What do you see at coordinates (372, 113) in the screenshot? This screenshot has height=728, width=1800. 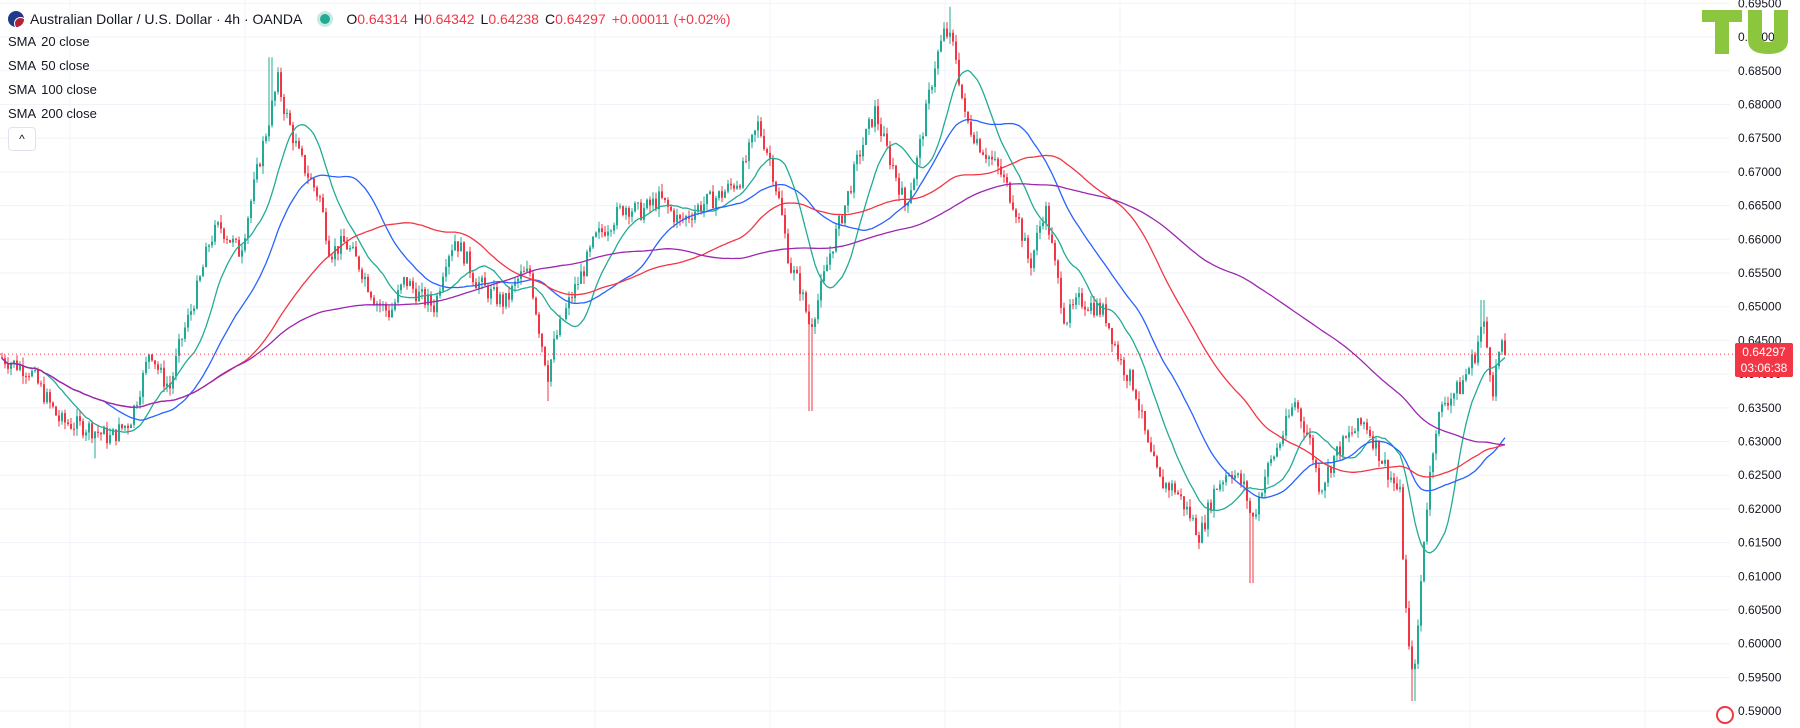 I see `indicator-sma-200: SMA 200 close` at bounding box center [372, 113].